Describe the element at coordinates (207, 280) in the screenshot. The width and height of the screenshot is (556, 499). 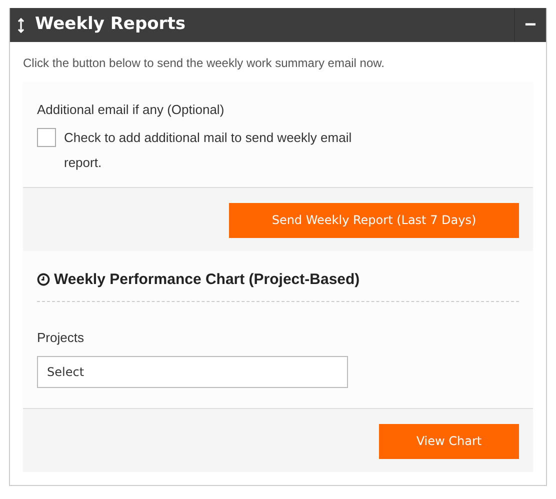
I see `section-heading: Weekly Performance Chart (Project-Based)` at that location.